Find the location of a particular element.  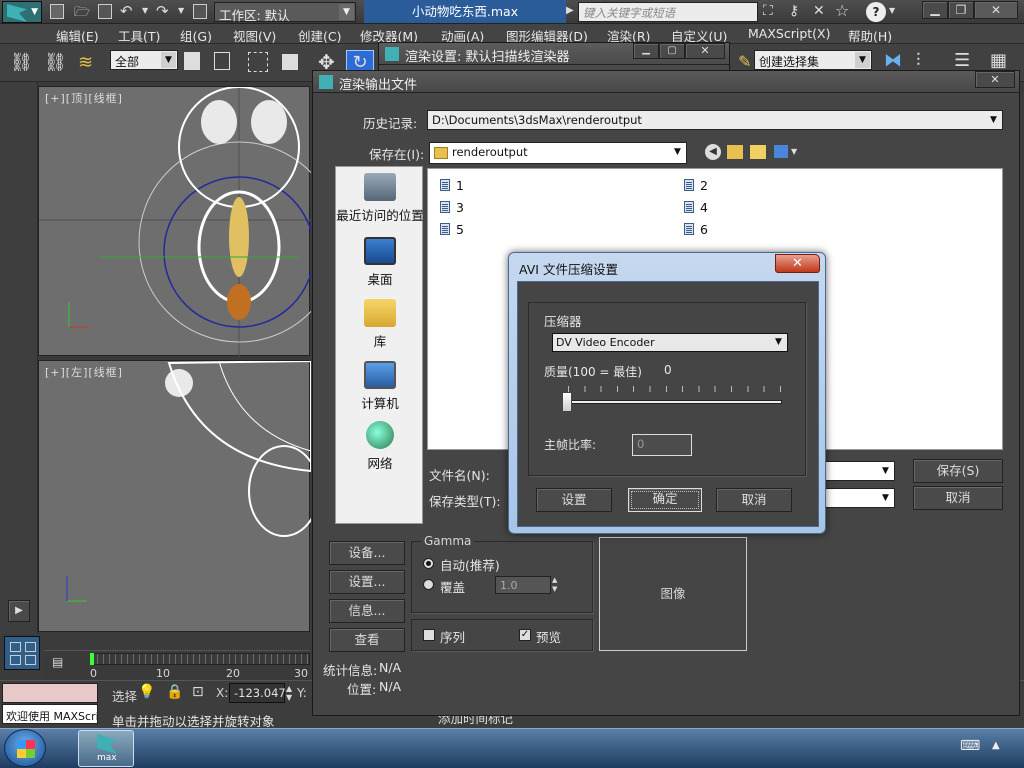

x-coord-field: -123.047 is located at coordinates (257, 693).